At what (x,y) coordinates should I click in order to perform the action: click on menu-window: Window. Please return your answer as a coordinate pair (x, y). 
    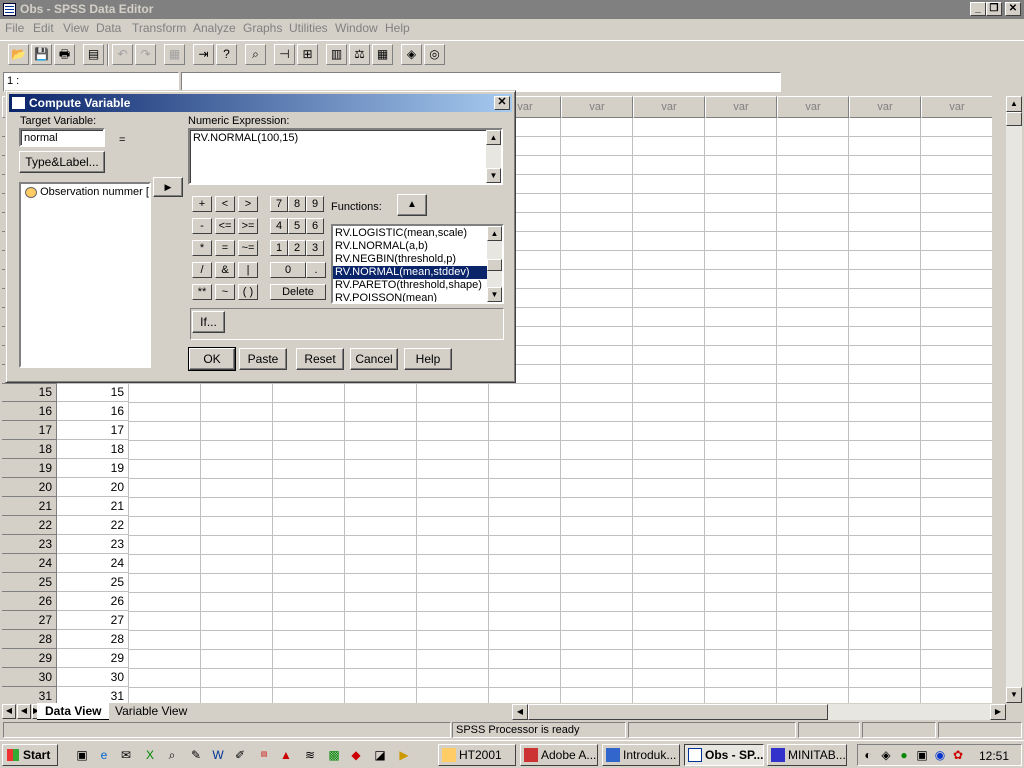
    Looking at the image, I should click on (356, 28).